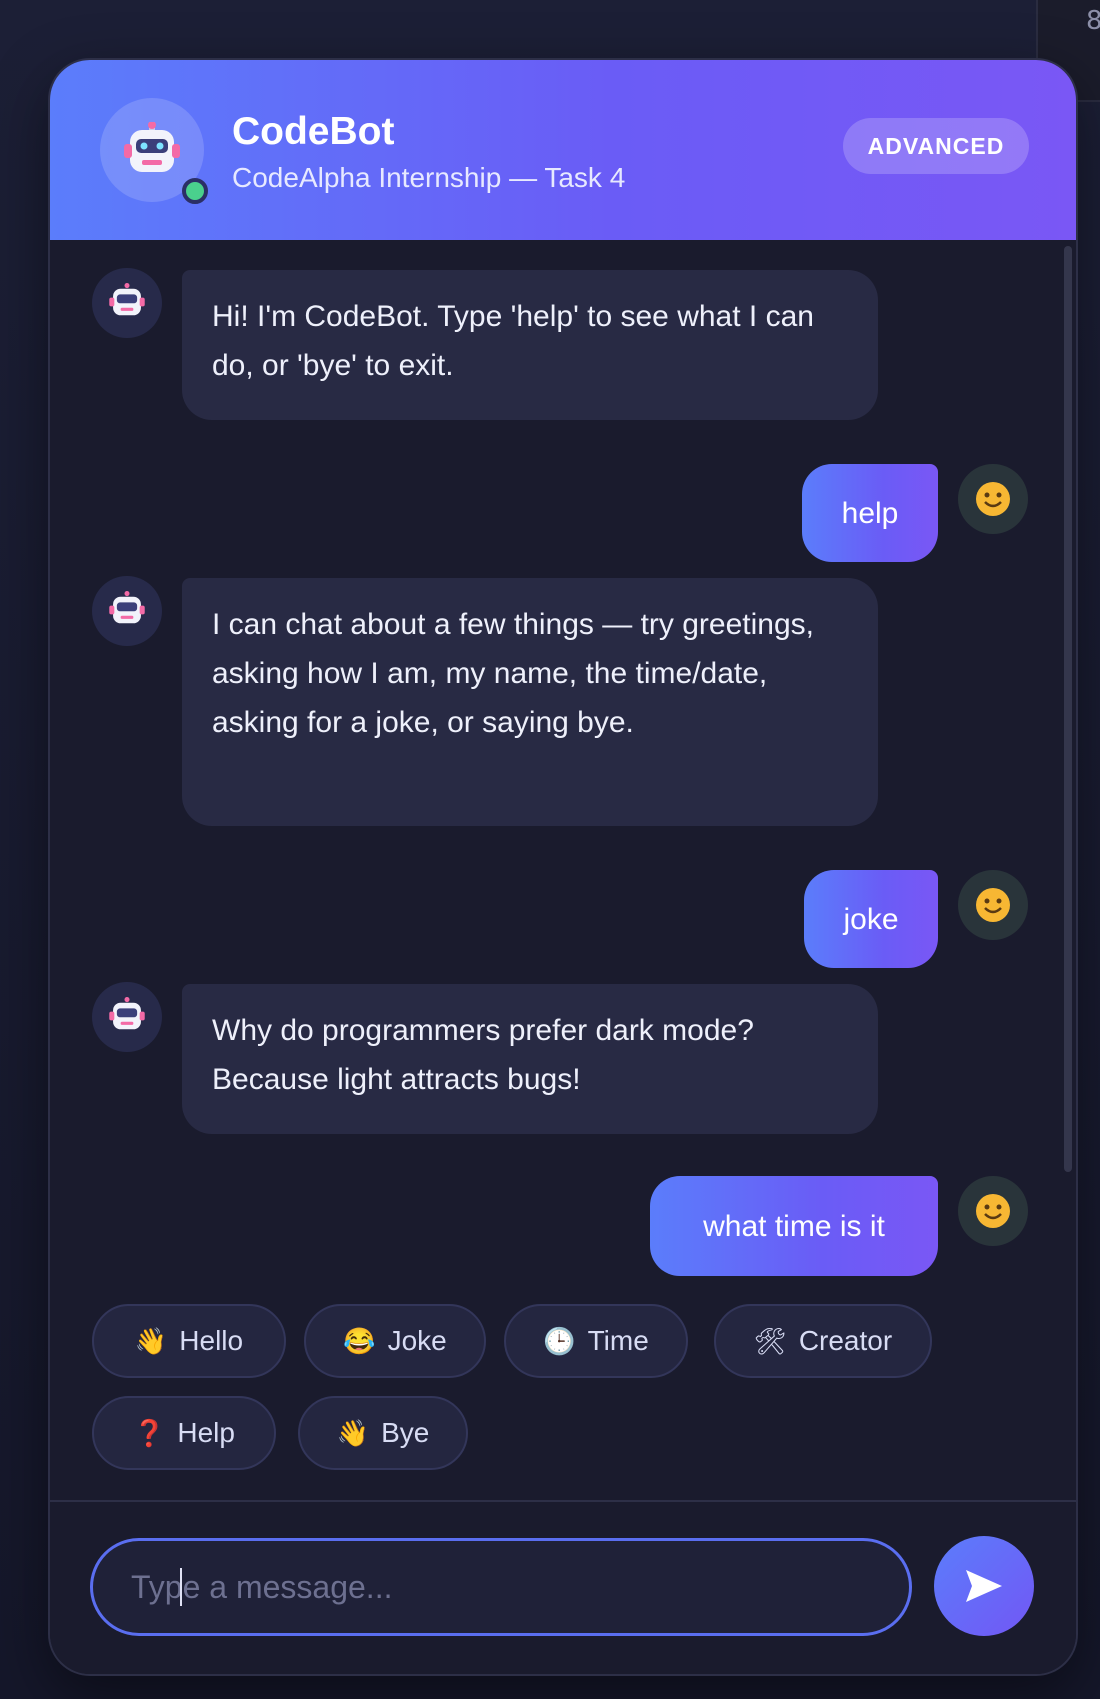 The height and width of the screenshot is (1699, 1100). I want to click on quick-reply-help: ❓ Help, so click(184, 1433).